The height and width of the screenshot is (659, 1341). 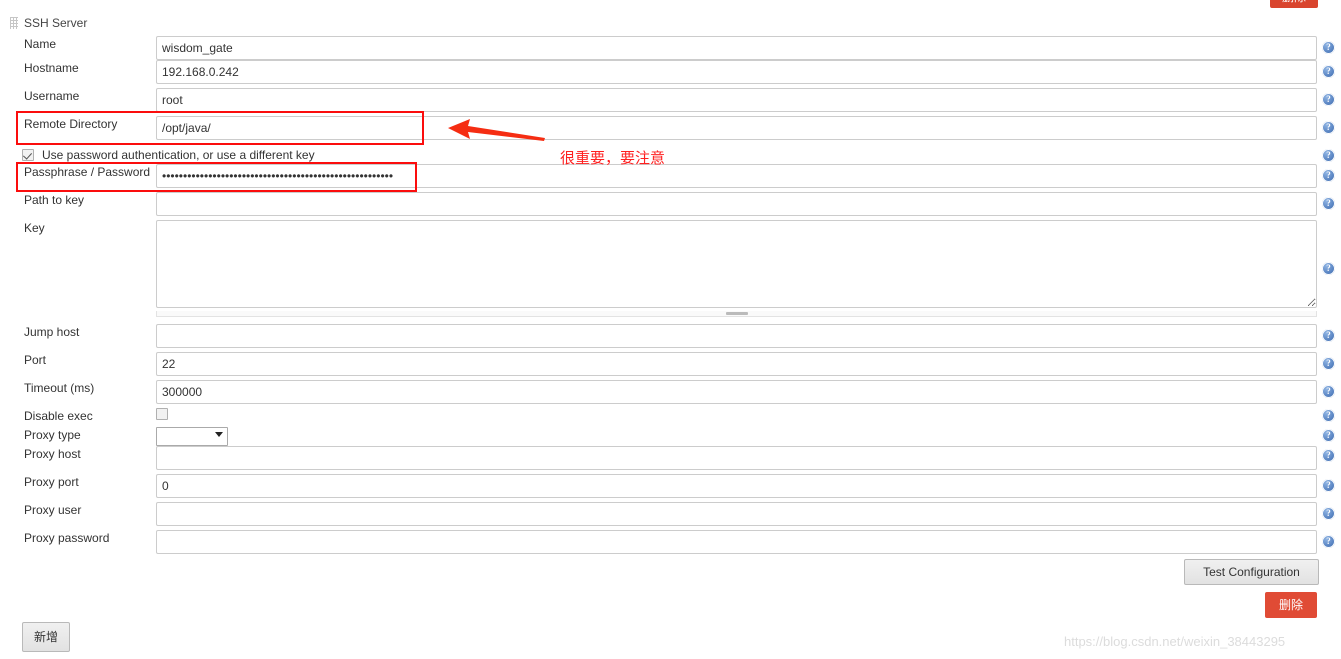 I want to click on help-icon-passphrase: ?, so click(x=1328, y=175).